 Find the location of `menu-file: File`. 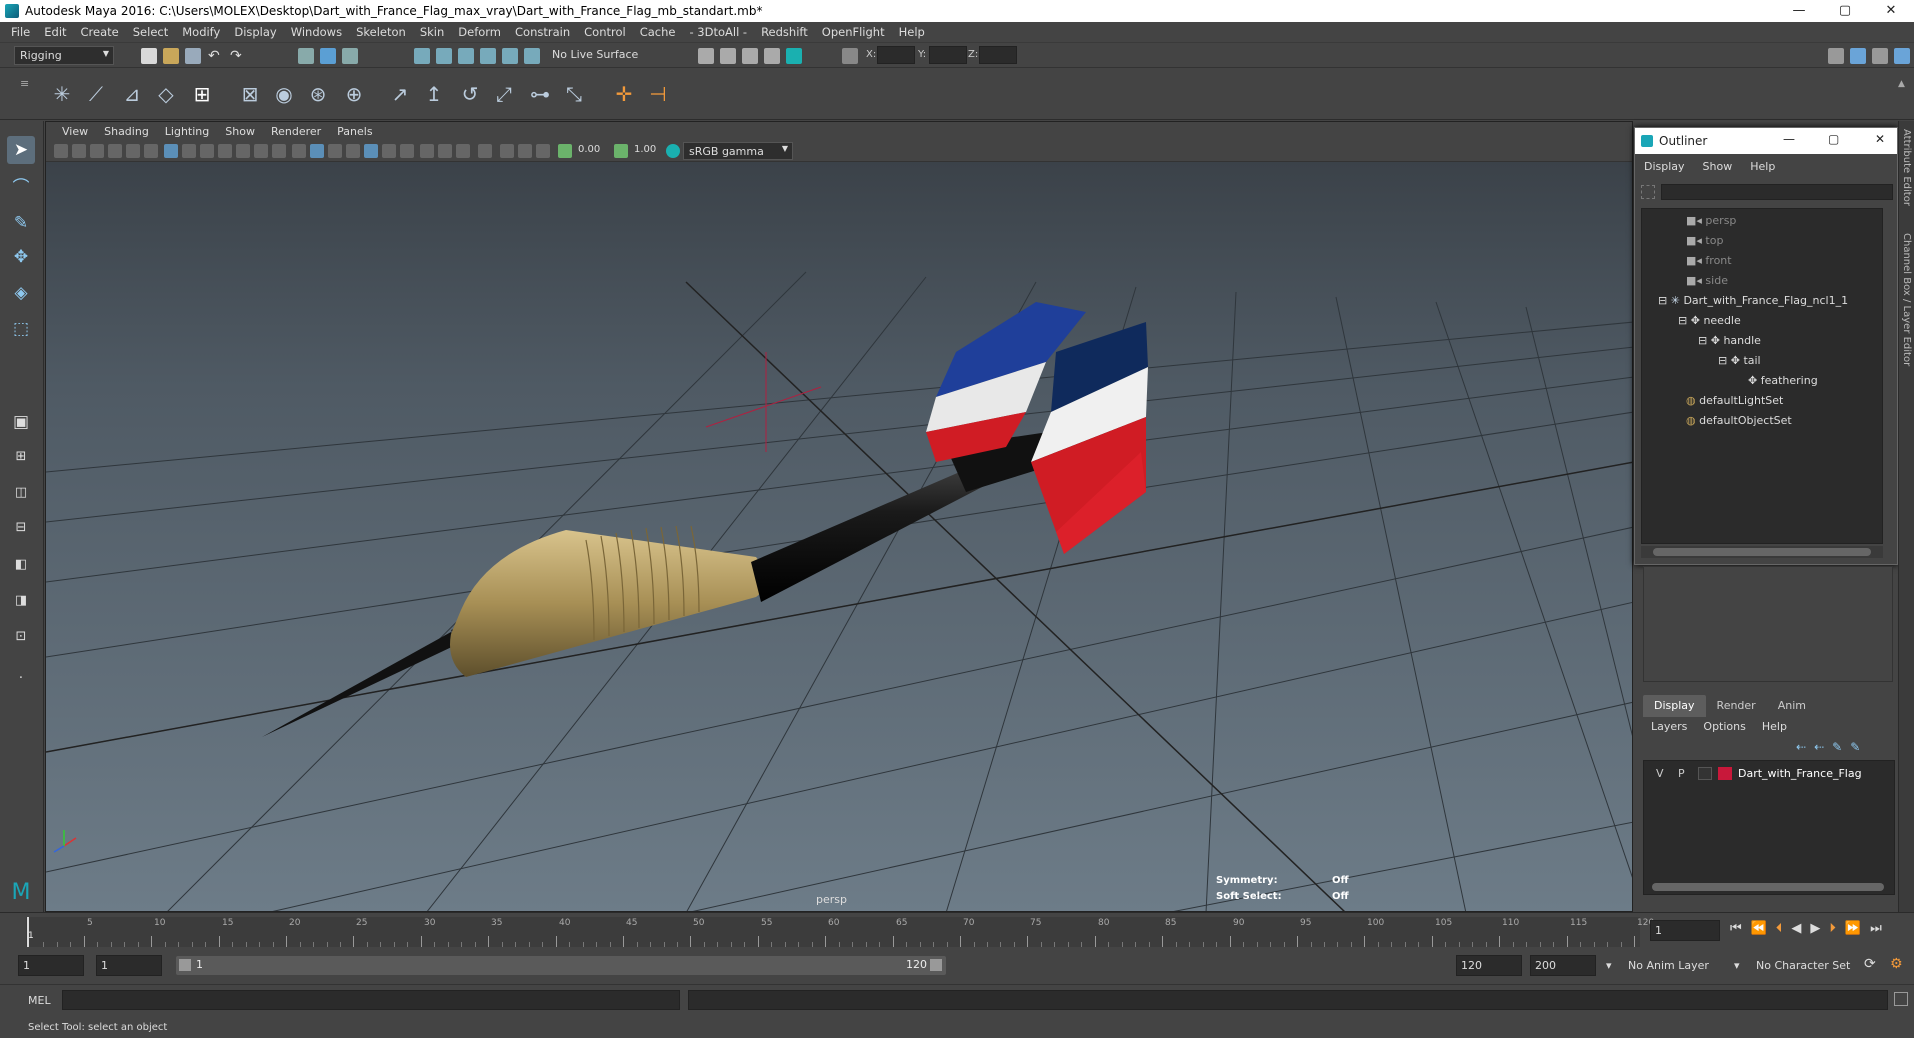

menu-file: File is located at coordinates (20, 32).